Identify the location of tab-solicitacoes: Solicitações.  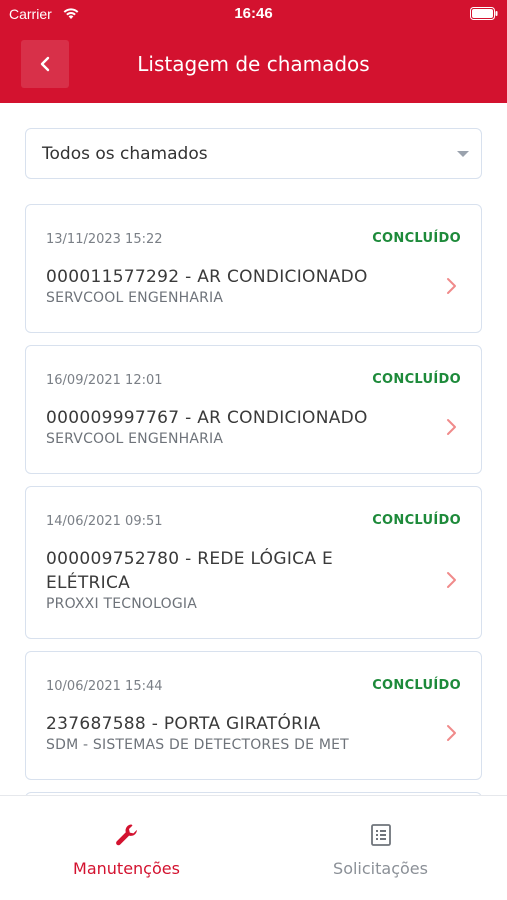
(380, 848).